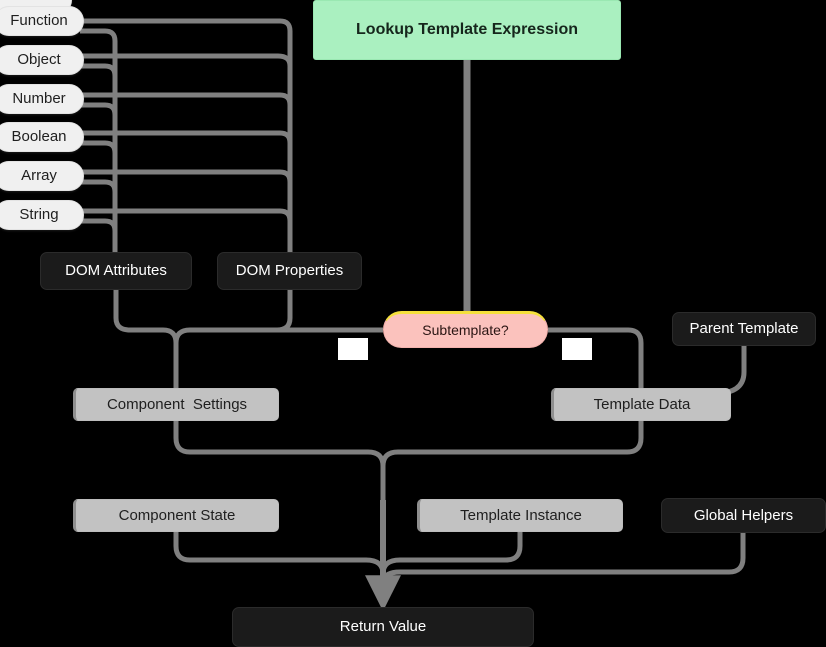 The height and width of the screenshot is (647, 826). Describe the element at coordinates (39, 60) in the screenshot. I see `type-pill-object-label: Object` at that location.